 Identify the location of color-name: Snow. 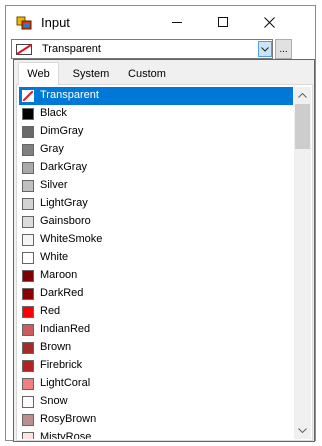
(54, 401).